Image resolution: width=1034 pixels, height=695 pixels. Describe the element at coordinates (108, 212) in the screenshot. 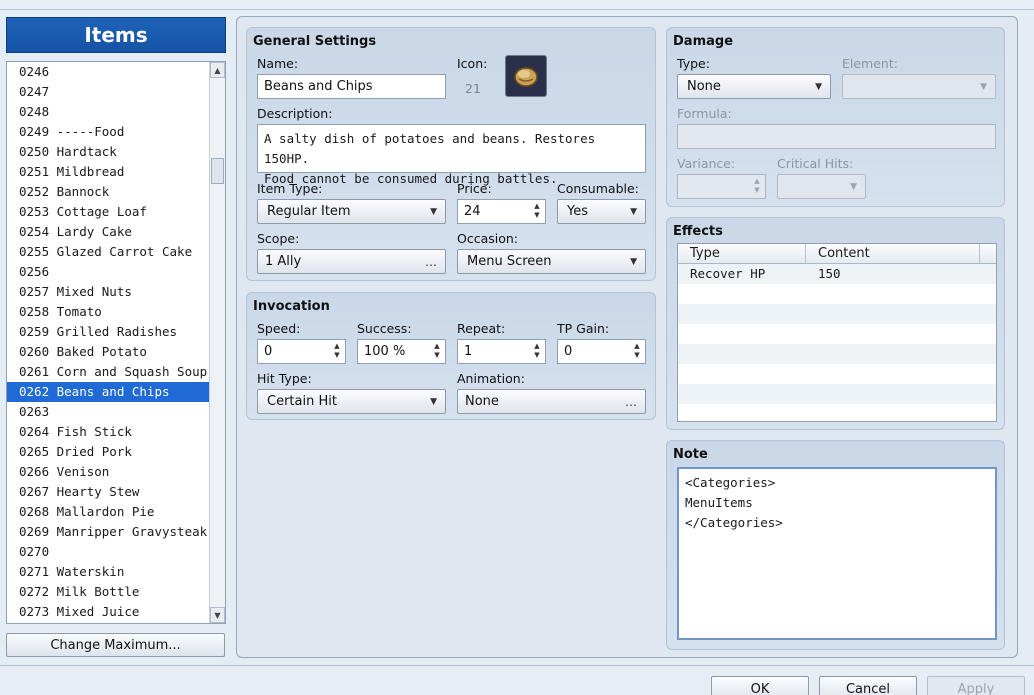

I see `item-list-row: 0253 Cottage Loaf` at that location.